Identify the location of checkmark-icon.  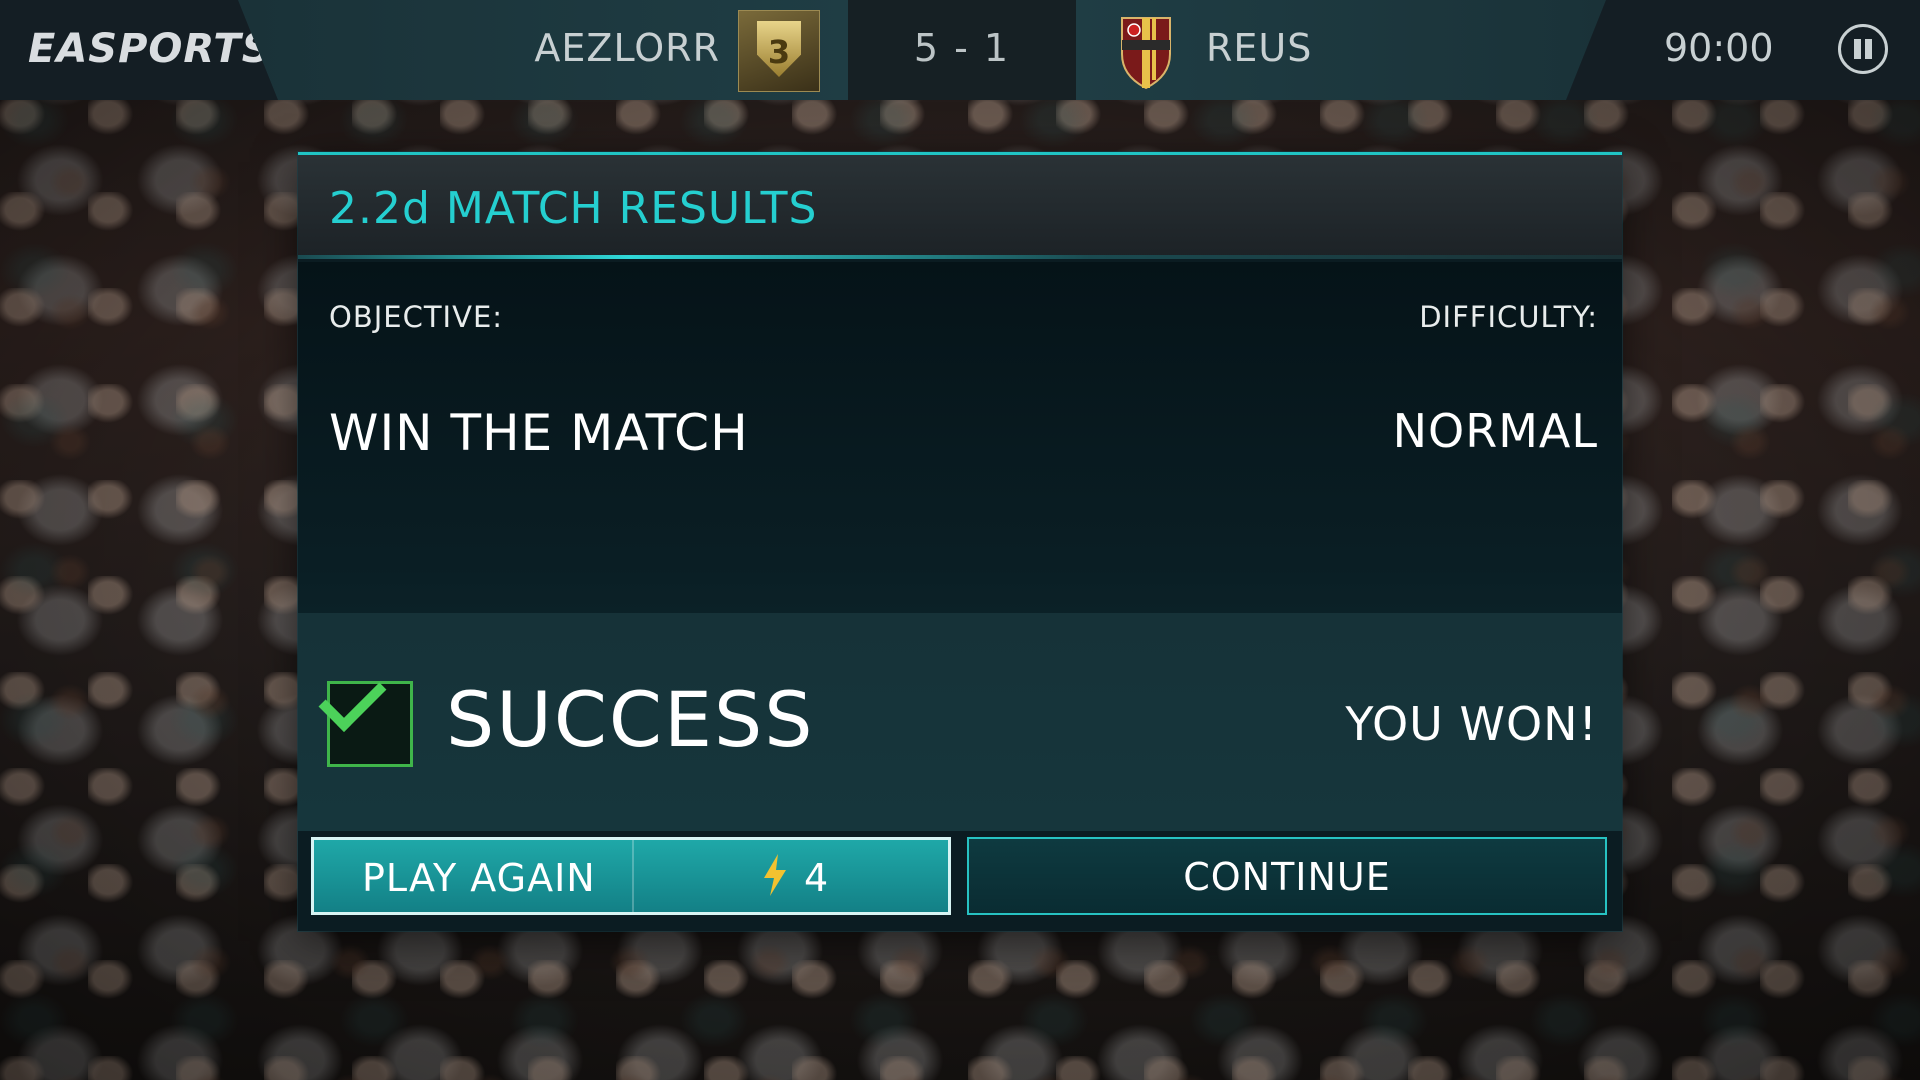
(352, 698).